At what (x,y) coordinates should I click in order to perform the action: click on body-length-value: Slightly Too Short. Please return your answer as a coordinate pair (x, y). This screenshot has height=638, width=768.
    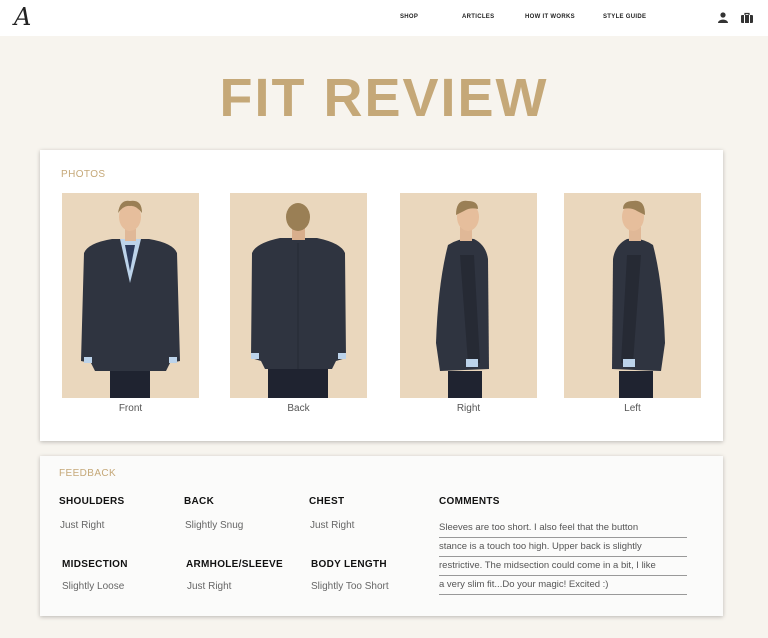
    Looking at the image, I should click on (350, 586).